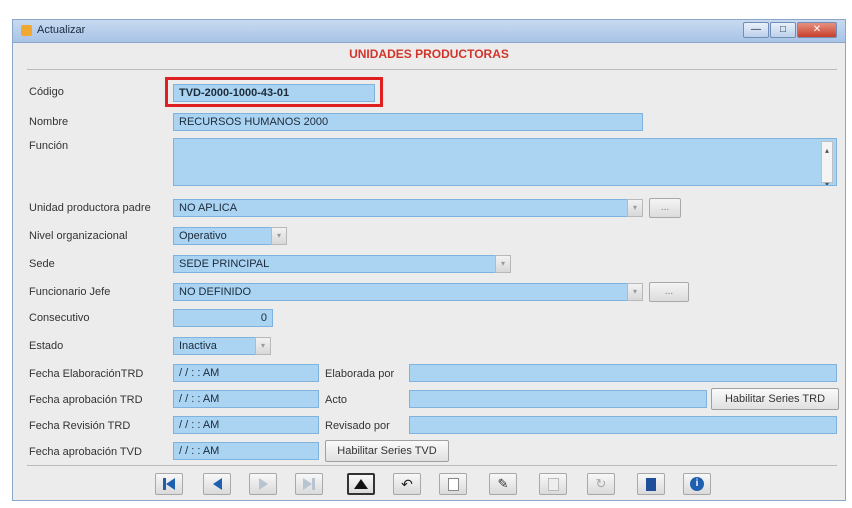 The height and width of the screenshot is (508, 852). I want to click on new-document-button, so click(453, 484).